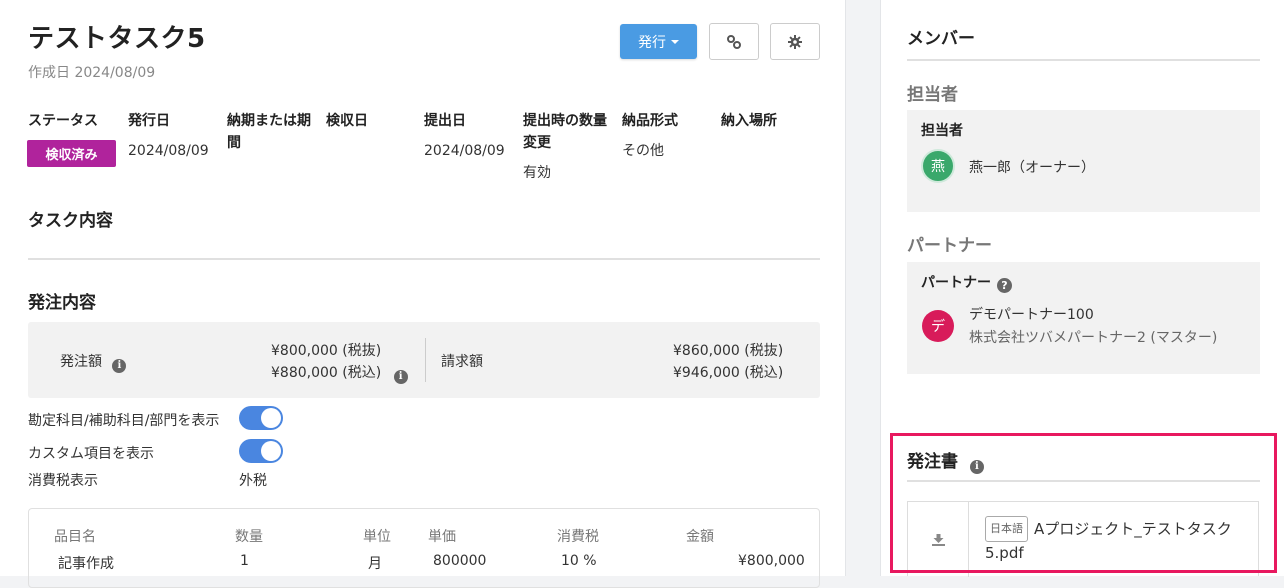 The width and height of the screenshot is (1284, 588). Describe the element at coordinates (339, 373) in the screenshot. I see `order-amount-in: ¥880,000 (税込) i` at that location.